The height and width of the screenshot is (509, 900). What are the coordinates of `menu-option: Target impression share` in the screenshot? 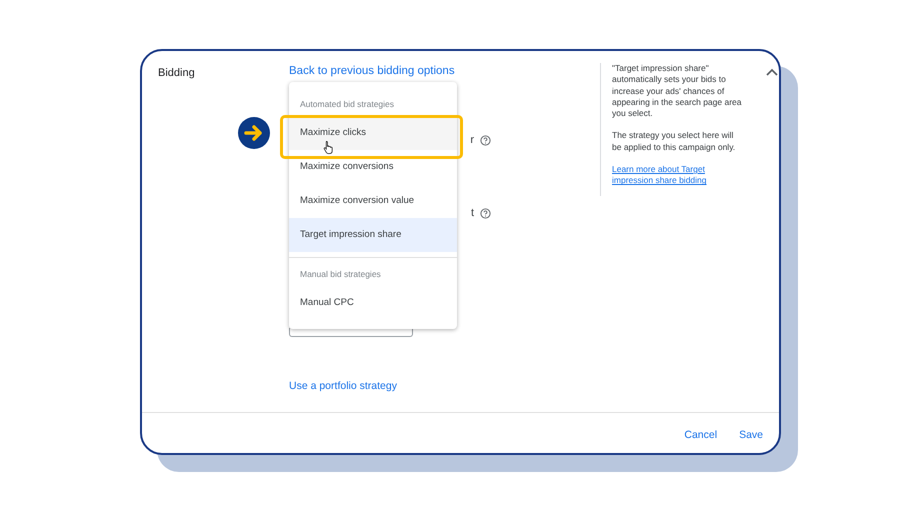 It's located at (373, 235).